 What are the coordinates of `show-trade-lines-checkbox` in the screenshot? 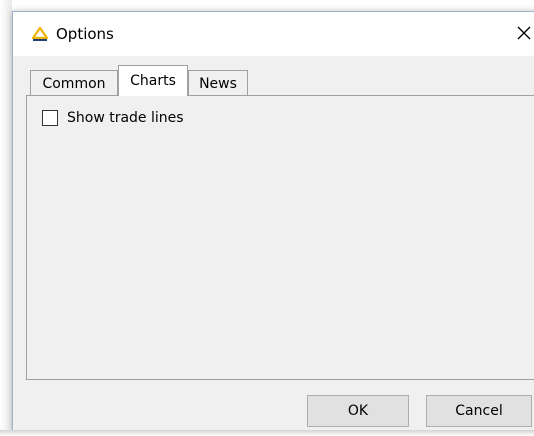 It's located at (50, 118).